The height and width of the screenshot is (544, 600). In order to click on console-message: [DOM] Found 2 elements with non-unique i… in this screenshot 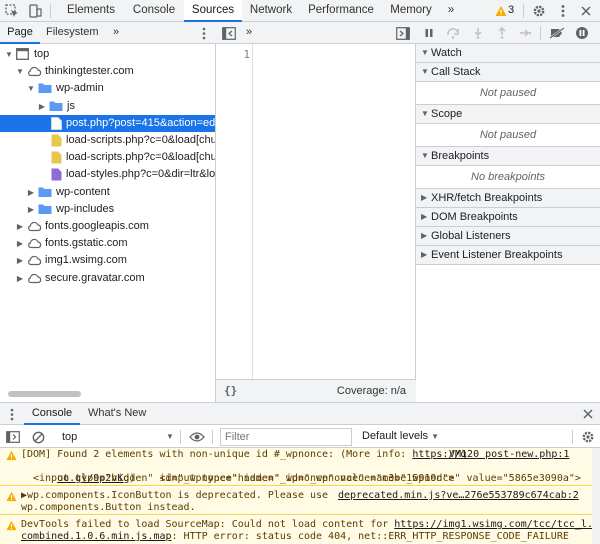, I will do `click(296, 467)`.